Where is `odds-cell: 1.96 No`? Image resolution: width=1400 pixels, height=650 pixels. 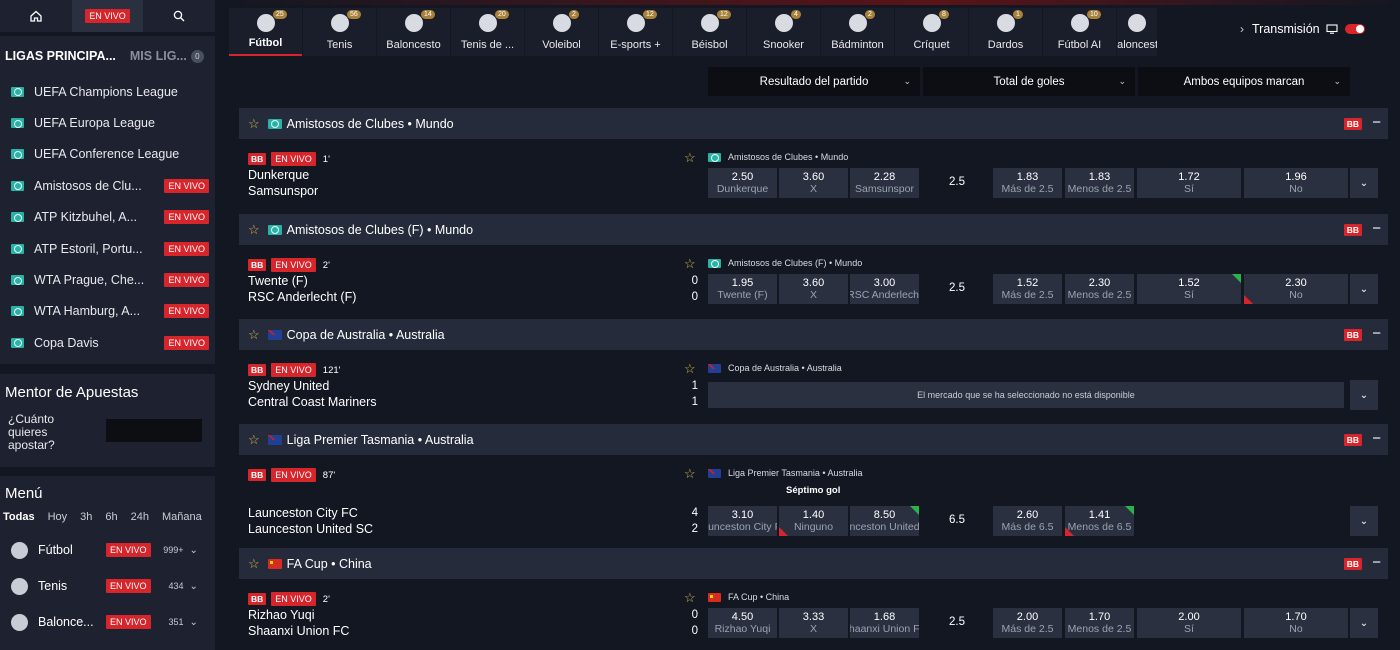 odds-cell: 1.96 No is located at coordinates (1296, 183).